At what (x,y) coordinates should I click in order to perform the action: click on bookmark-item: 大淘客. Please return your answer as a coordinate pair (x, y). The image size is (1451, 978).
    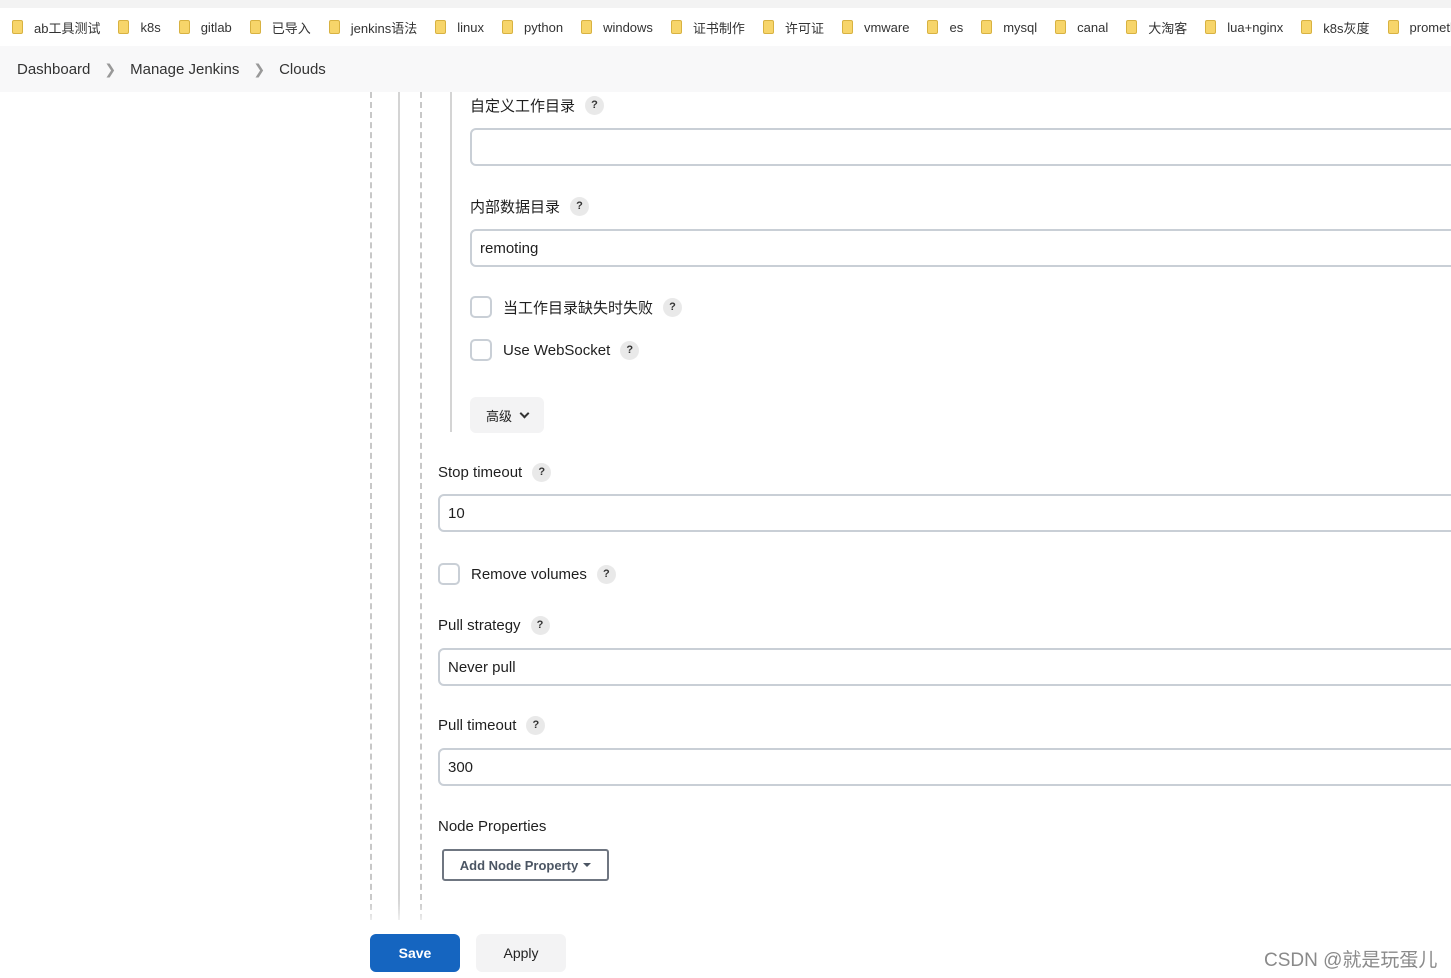
    Looking at the image, I should click on (1156, 27).